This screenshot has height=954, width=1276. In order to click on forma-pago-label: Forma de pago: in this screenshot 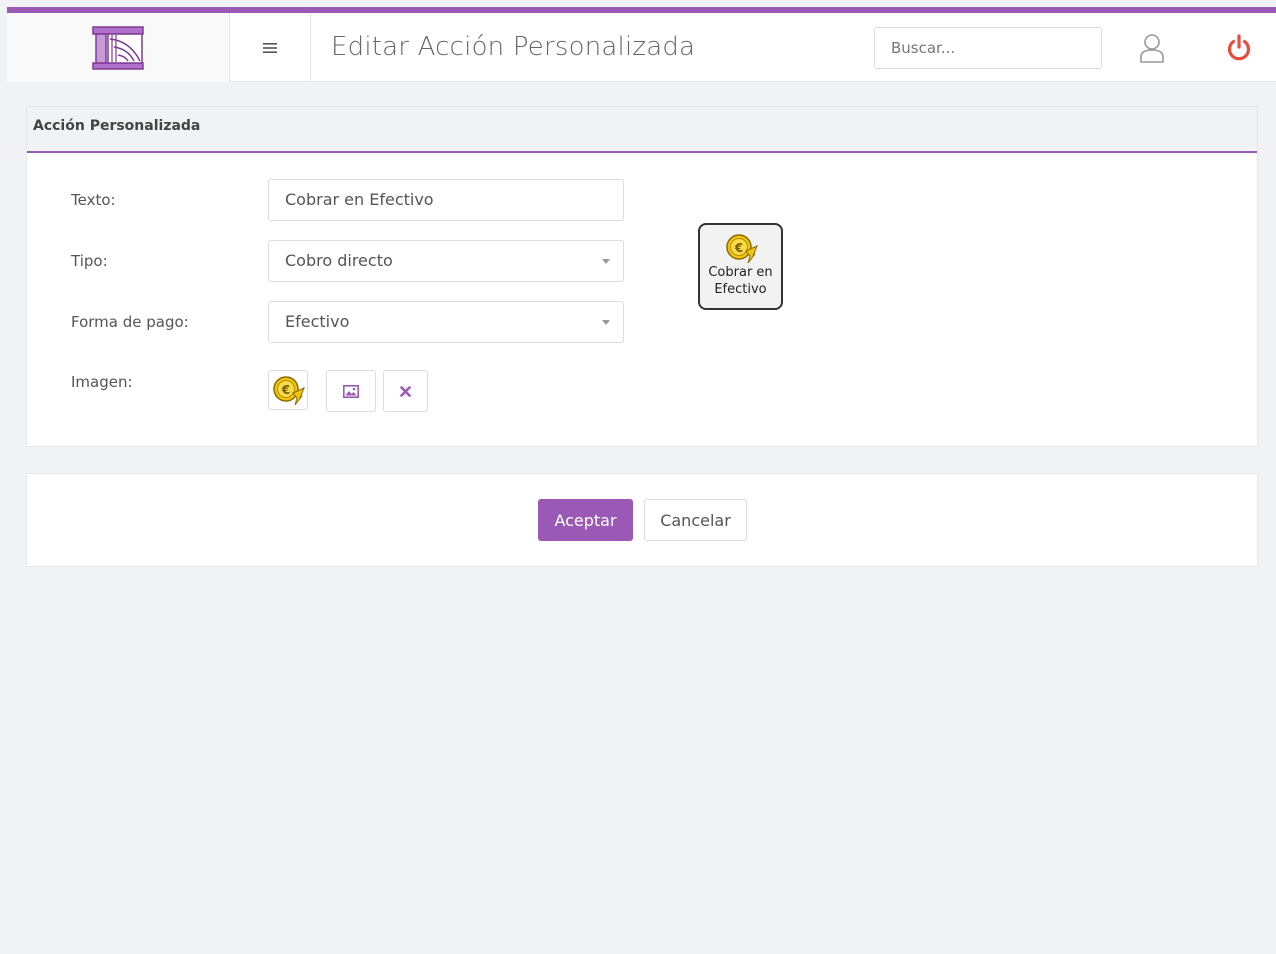, I will do `click(130, 322)`.